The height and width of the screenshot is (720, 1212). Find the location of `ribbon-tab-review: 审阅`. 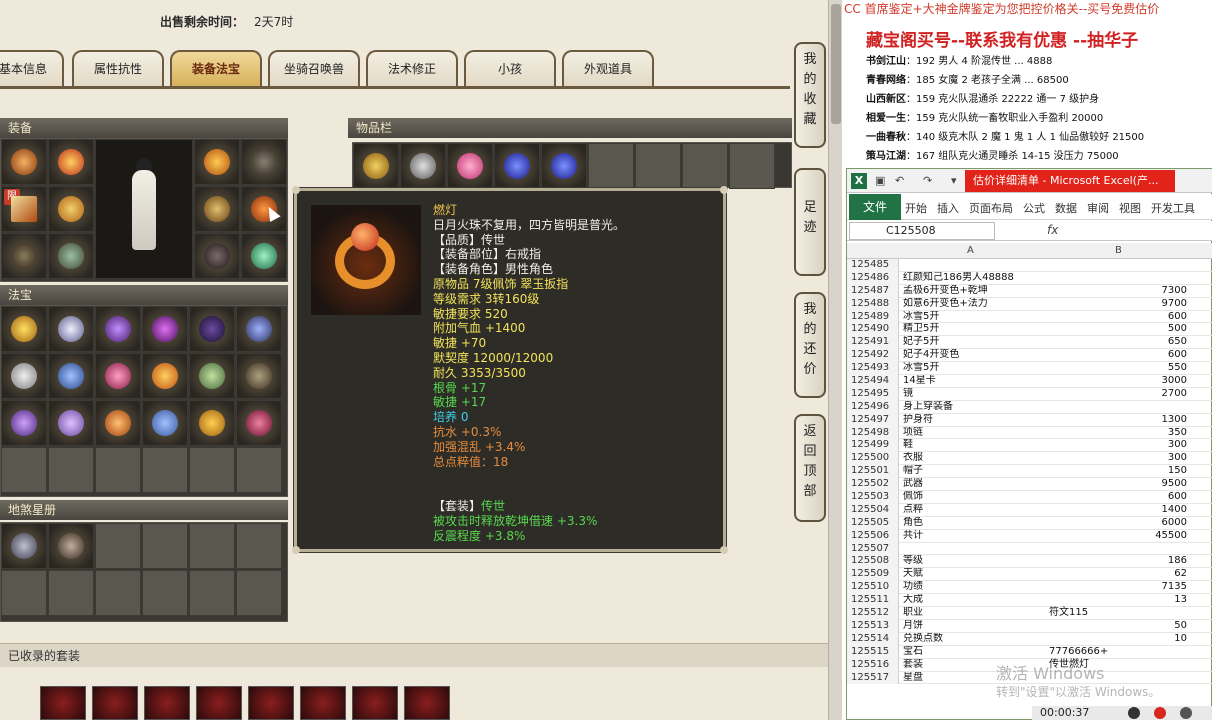

ribbon-tab-review: 审阅 is located at coordinates (1098, 208).